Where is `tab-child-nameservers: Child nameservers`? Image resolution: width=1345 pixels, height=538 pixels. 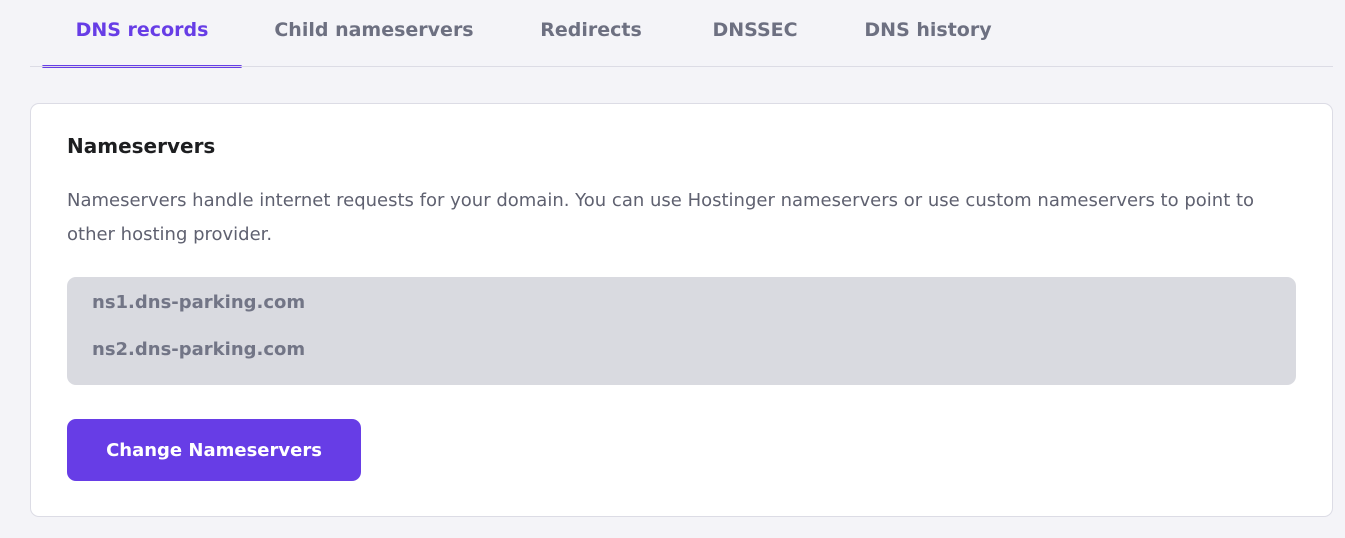 tab-child-nameservers: Child nameservers is located at coordinates (374, 34).